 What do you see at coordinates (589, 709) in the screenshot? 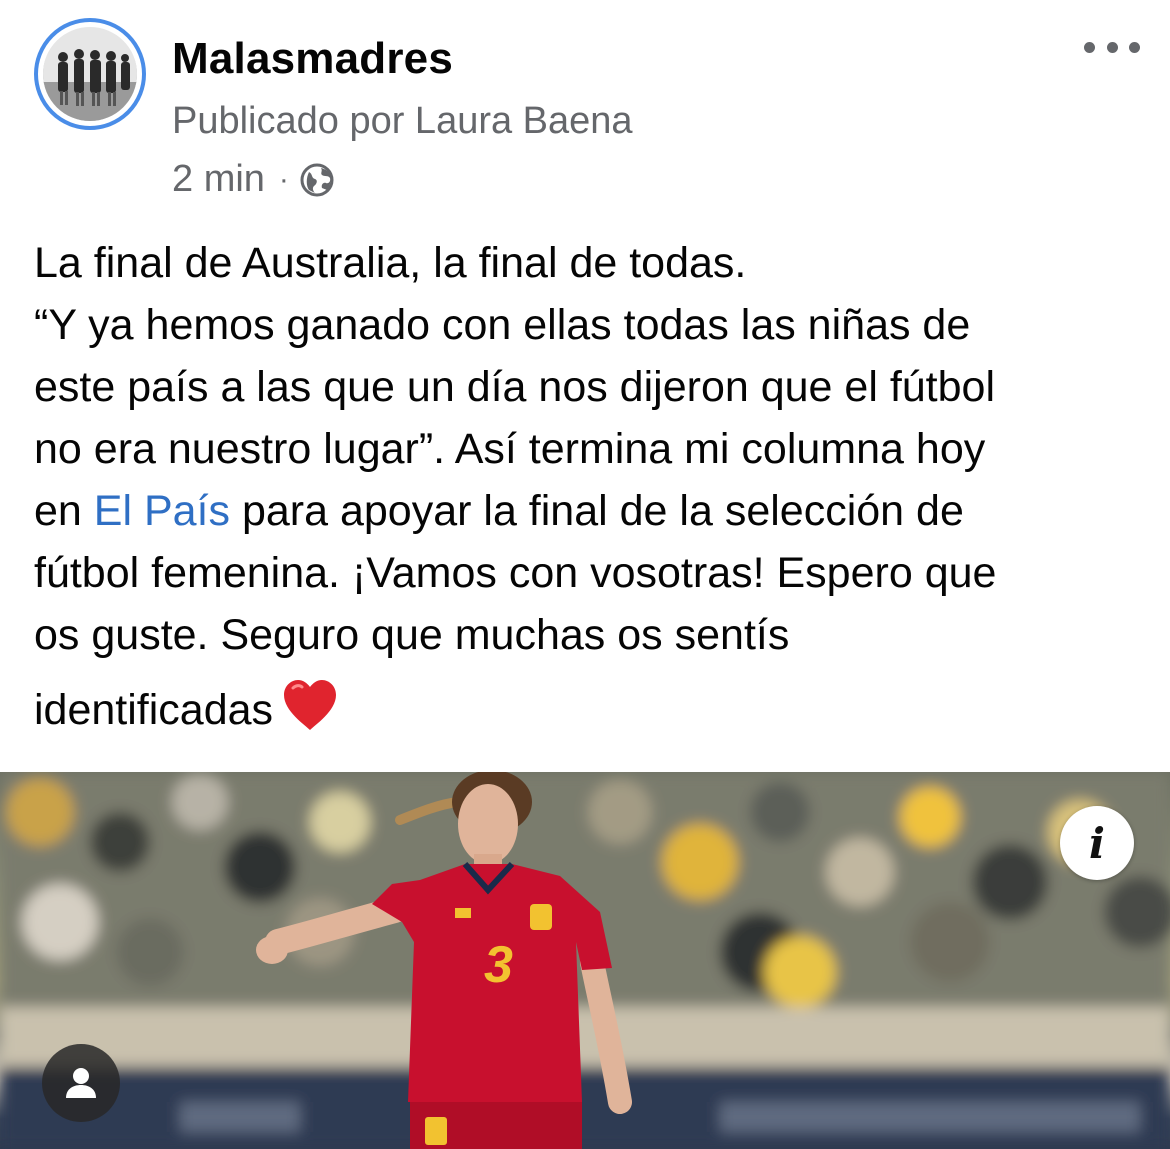
I see `text-line: identificadas` at bounding box center [589, 709].